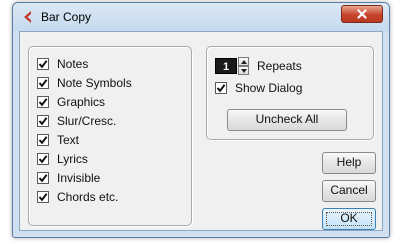 Image resolution: width=400 pixels, height=244 pixels. What do you see at coordinates (287, 120) in the screenshot?
I see `uncheck-all-button: Uncheck All` at bounding box center [287, 120].